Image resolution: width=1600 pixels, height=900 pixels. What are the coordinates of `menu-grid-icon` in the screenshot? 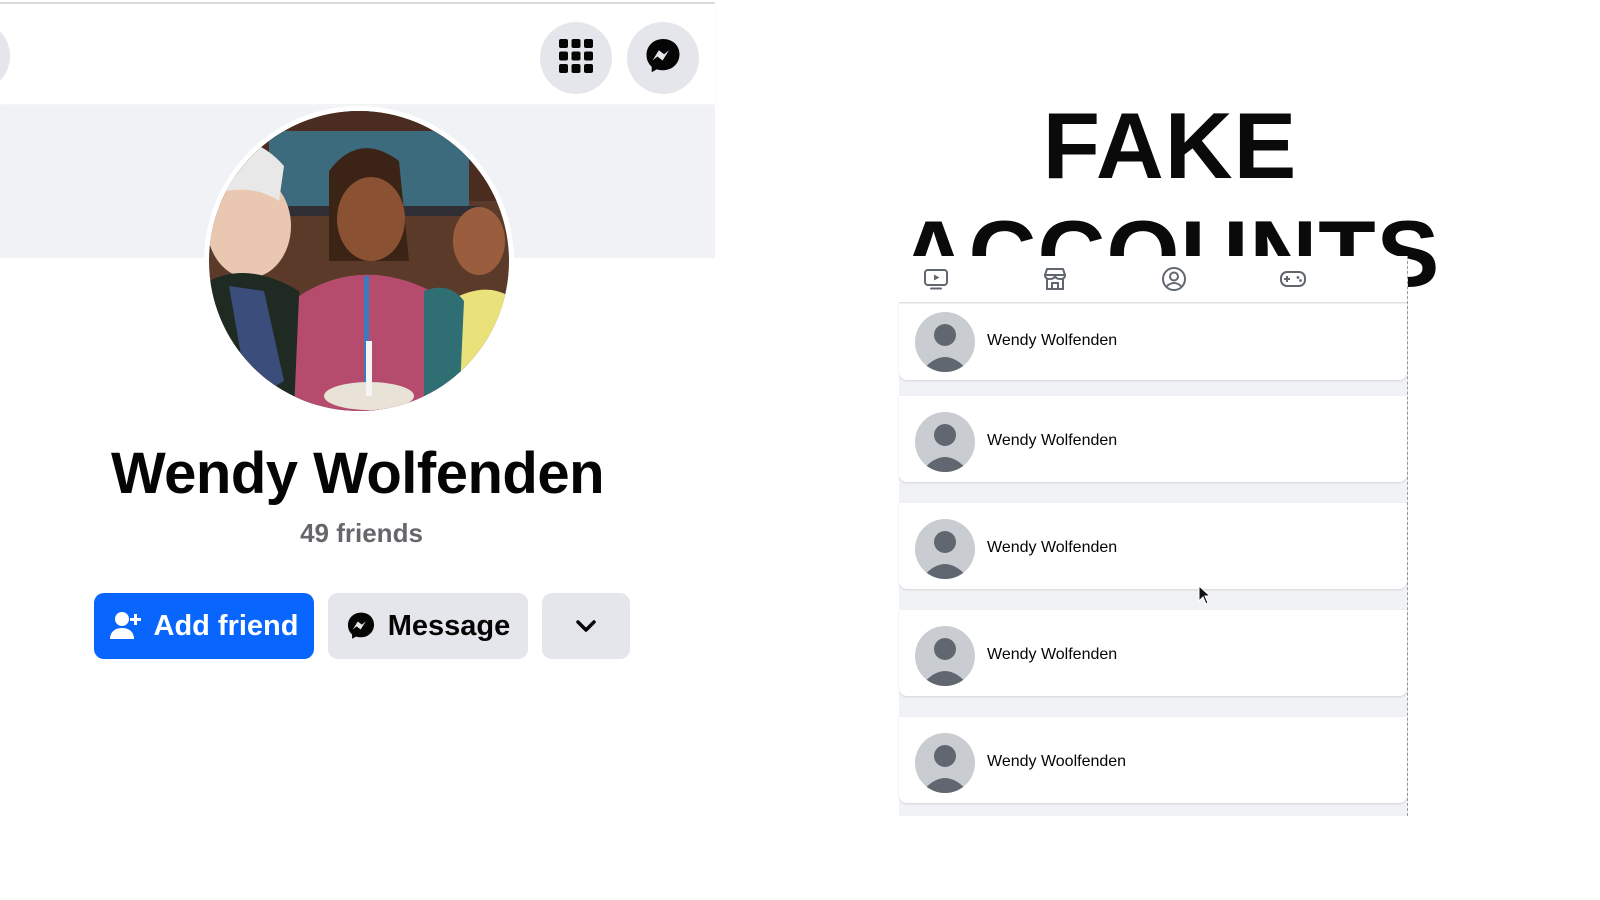 It's located at (576, 58).